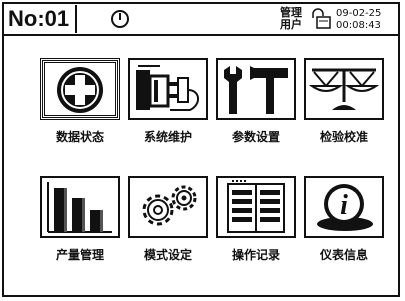 This screenshot has width=405, height=301. I want to click on gears-icon, so click(169, 205).